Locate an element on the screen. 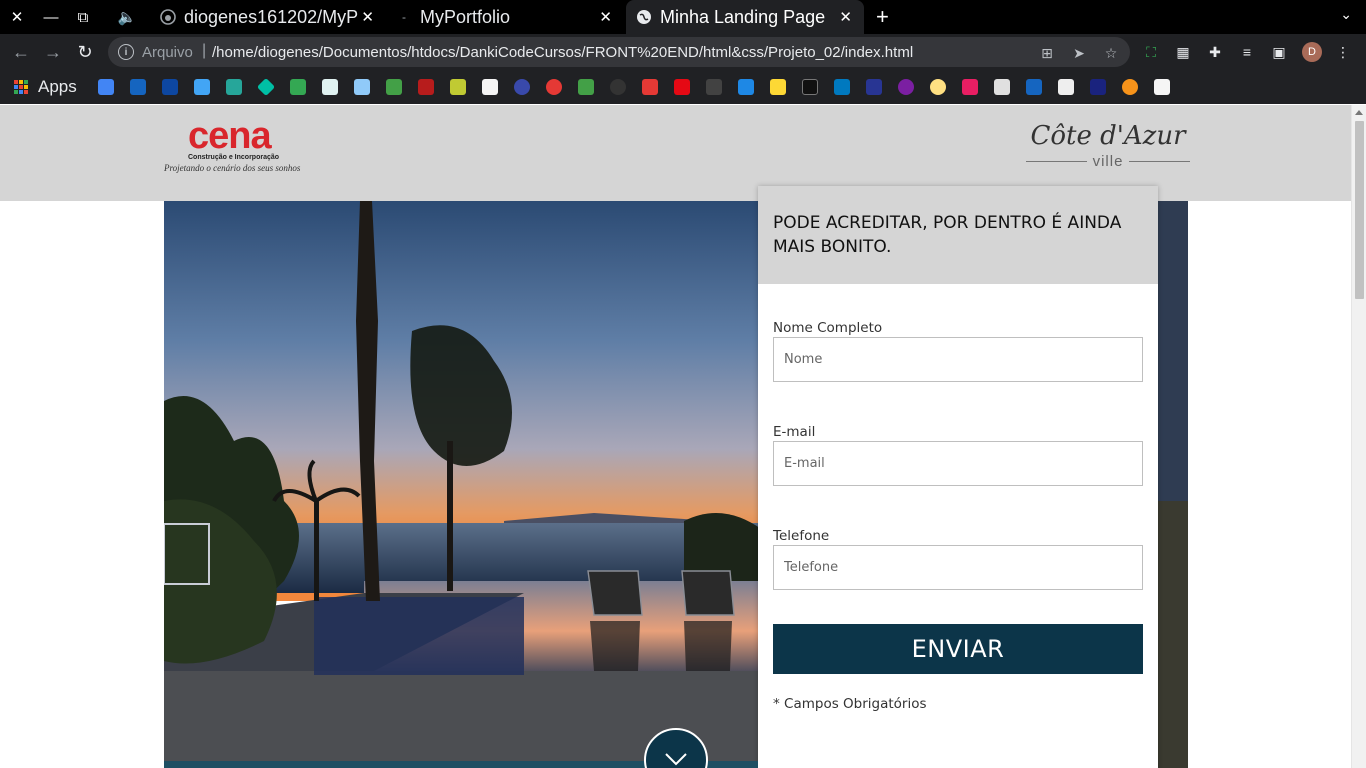 The height and width of the screenshot is (768, 1366). submit-button: ENVIAR is located at coordinates (958, 649).